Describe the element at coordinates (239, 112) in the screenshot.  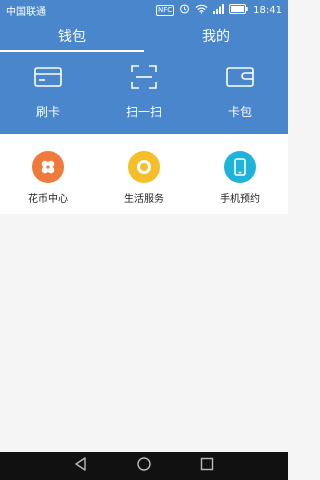
I see `card-wallet-label: 卡包` at that location.